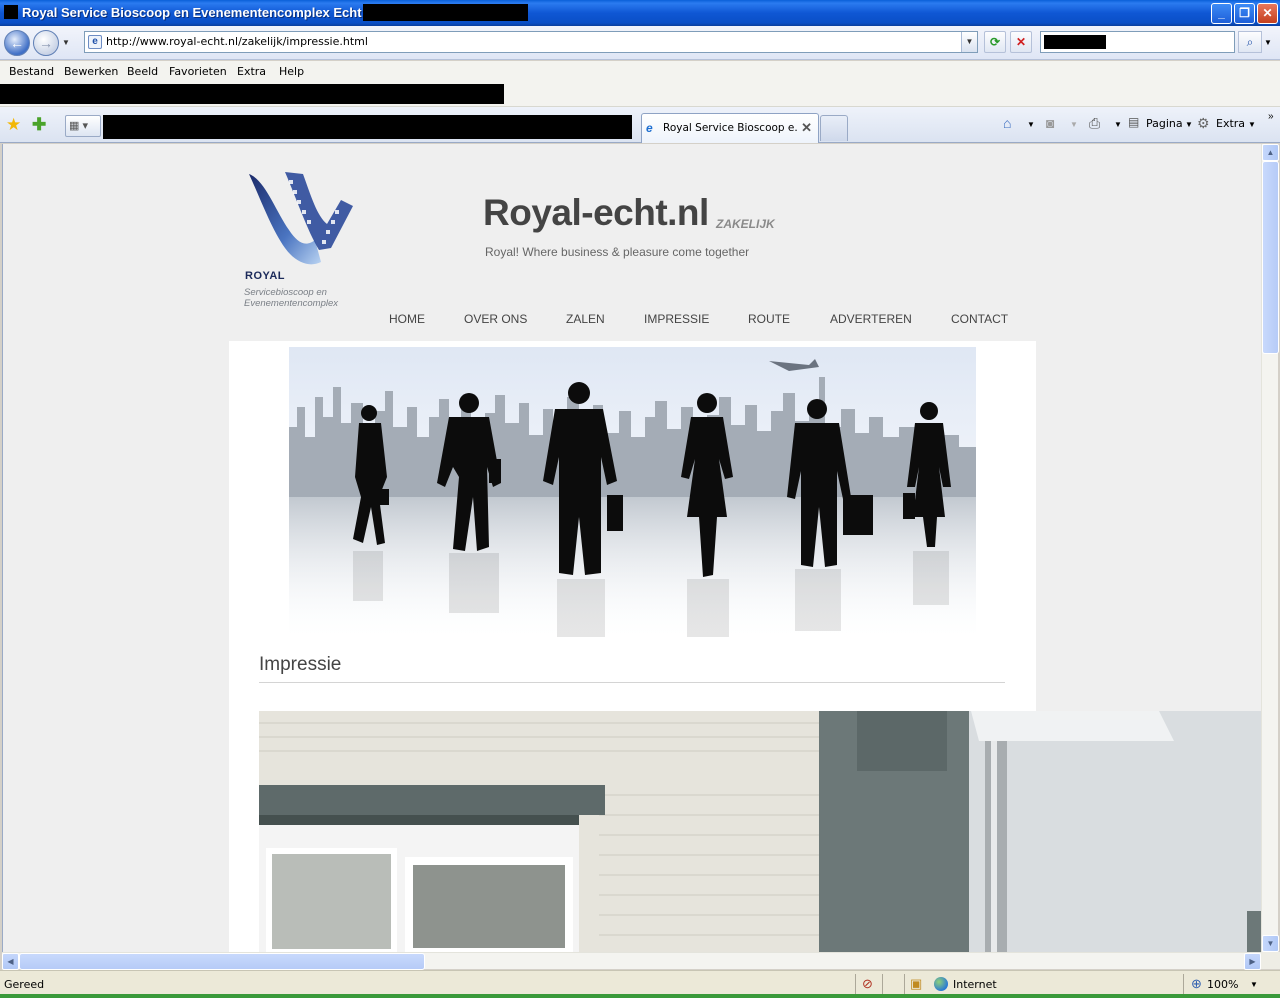 The height and width of the screenshot is (998, 1280). I want to click on heading-divider, so click(632, 682).